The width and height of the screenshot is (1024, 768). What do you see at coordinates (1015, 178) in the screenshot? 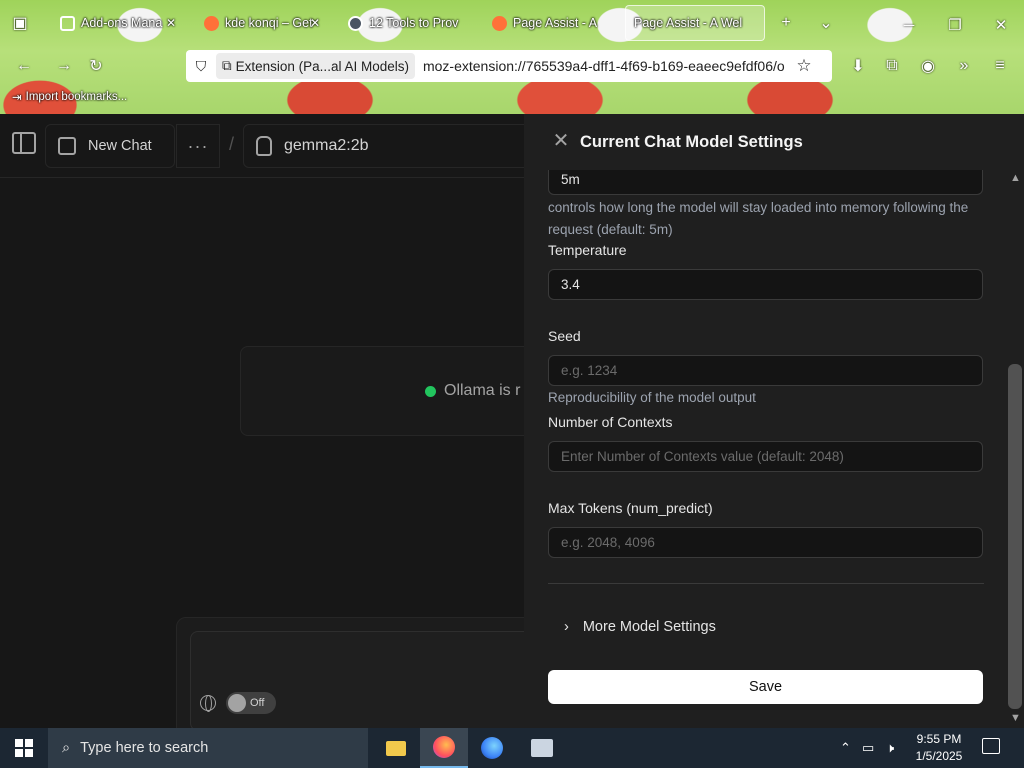
I see `scroll-up-icon: ▲` at bounding box center [1015, 178].